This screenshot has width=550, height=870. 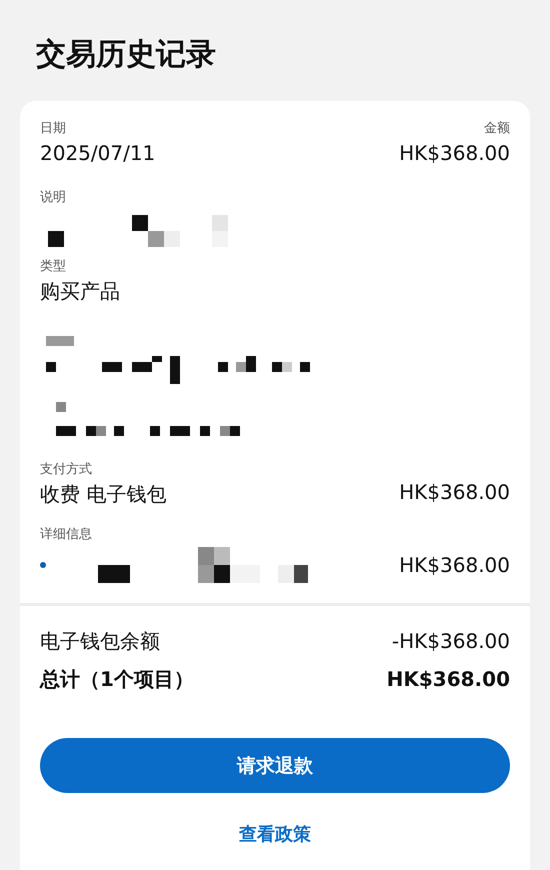 What do you see at coordinates (497, 129) in the screenshot?
I see `field-label: 金额` at bounding box center [497, 129].